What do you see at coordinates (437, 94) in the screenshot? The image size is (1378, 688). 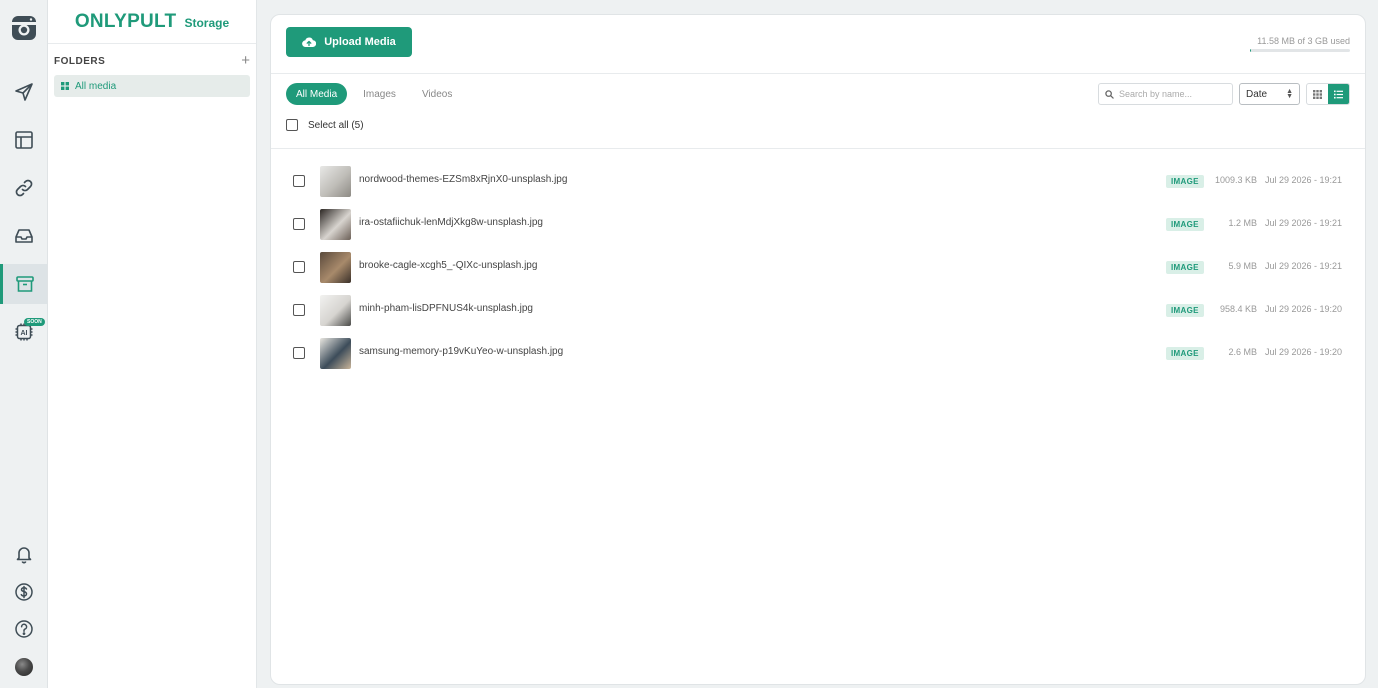 I see `tab-videos: Videos` at bounding box center [437, 94].